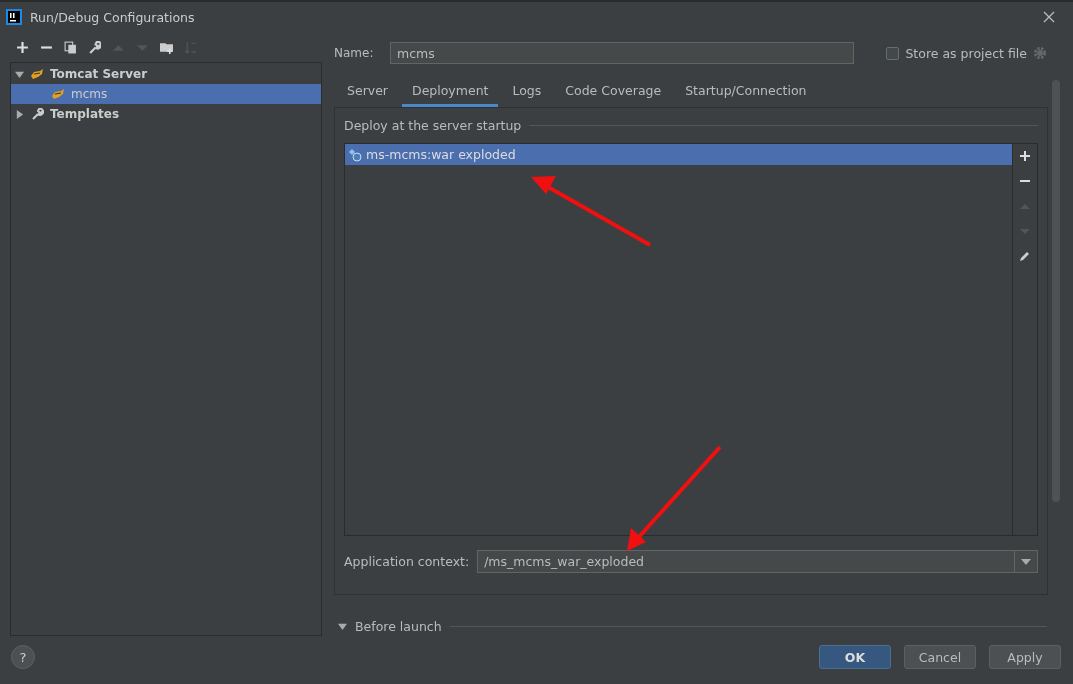 This screenshot has height=684, width=1073. Describe the element at coordinates (678, 155) in the screenshot. I see `artifact-item: ms-mcms:war exploded` at that location.